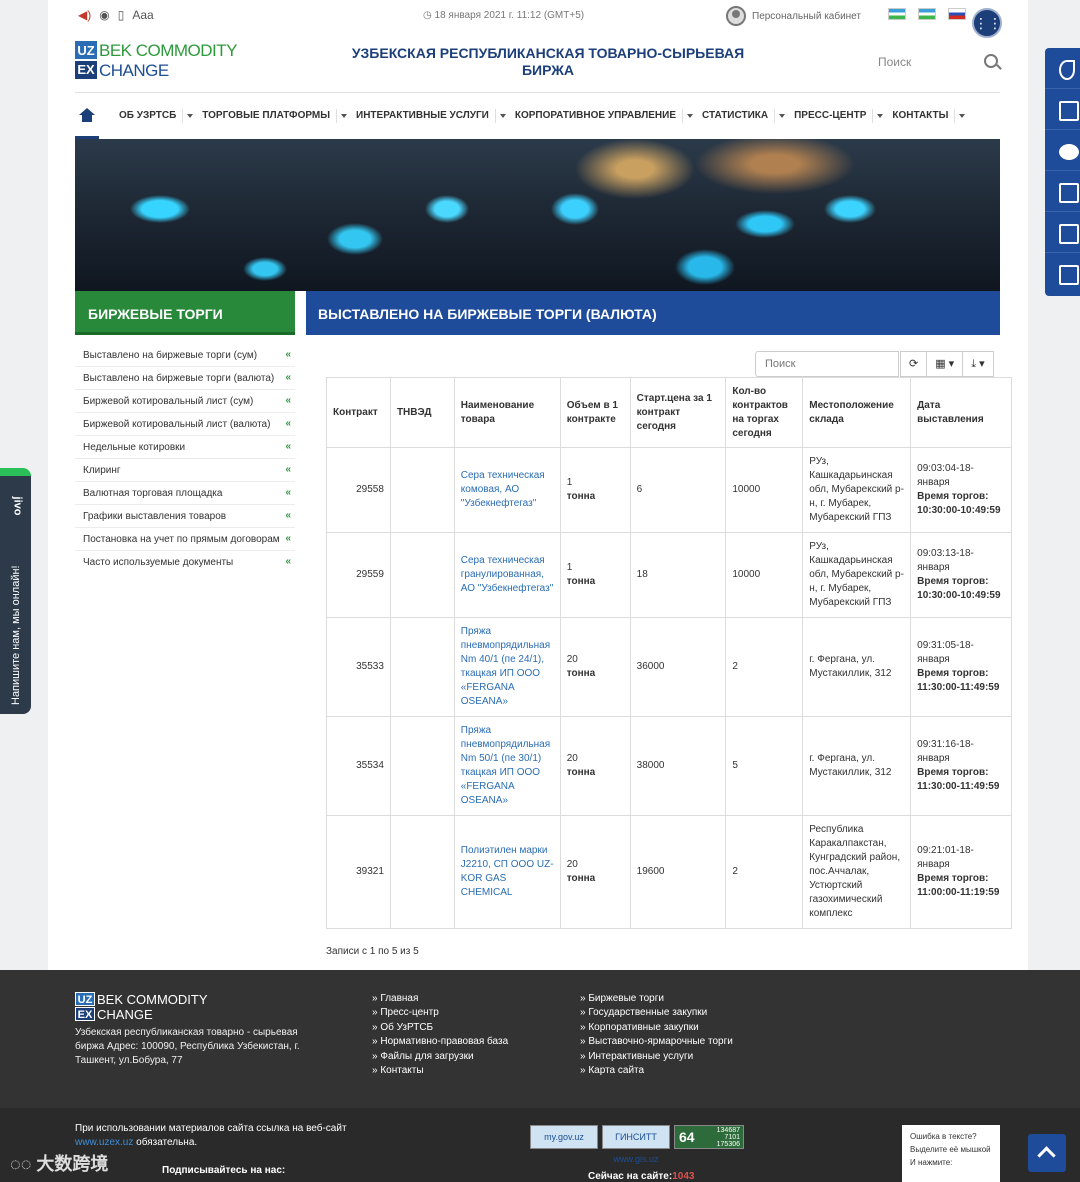 This screenshot has height=1182, width=1080. What do you see at coordinates (84, 15) in the screenshot?
I see `sound-icon: ◀)` at bounding box center [84, 15].